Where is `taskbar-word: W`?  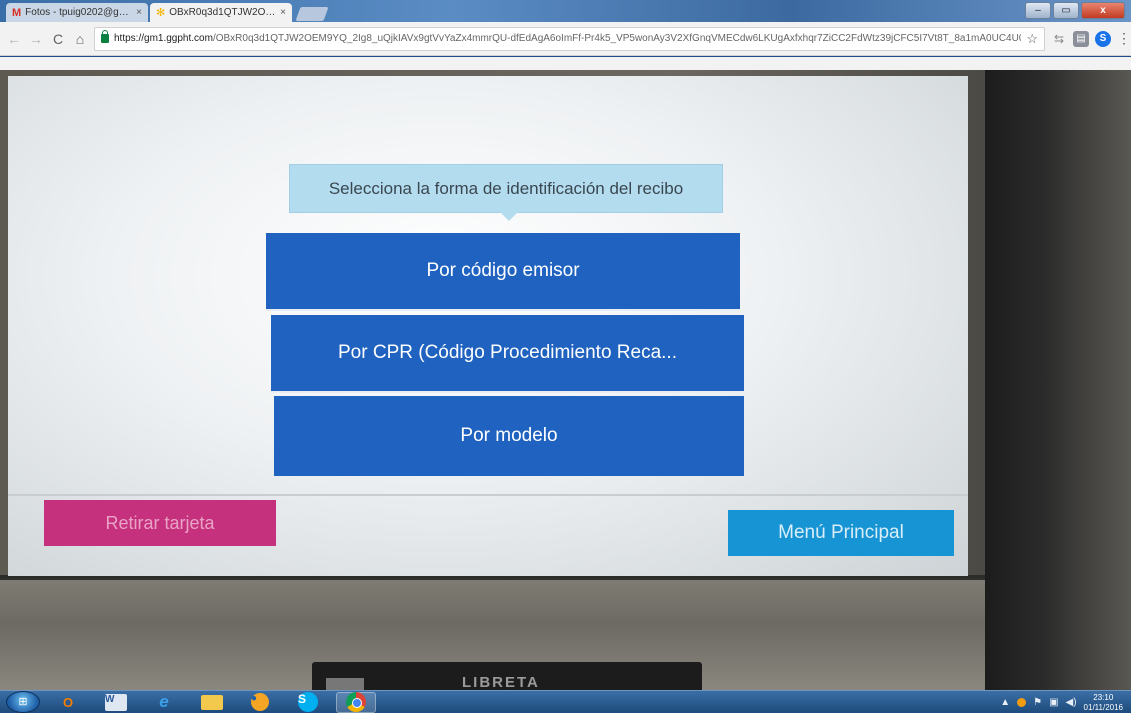
taskbar-word: W is located at coordinates (116, 702).